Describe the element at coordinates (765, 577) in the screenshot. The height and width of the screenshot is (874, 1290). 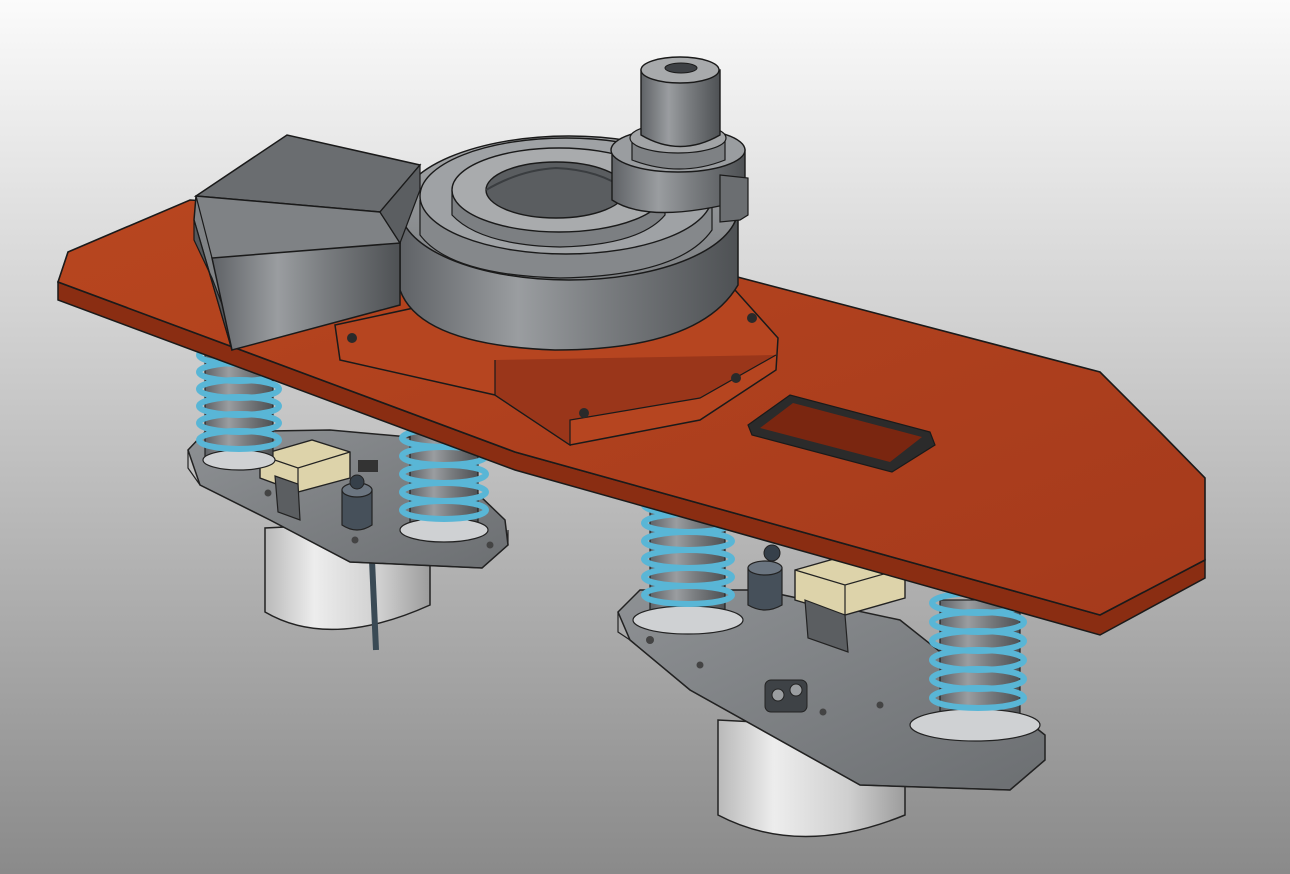
I see `right-sensor-knob` at that location.